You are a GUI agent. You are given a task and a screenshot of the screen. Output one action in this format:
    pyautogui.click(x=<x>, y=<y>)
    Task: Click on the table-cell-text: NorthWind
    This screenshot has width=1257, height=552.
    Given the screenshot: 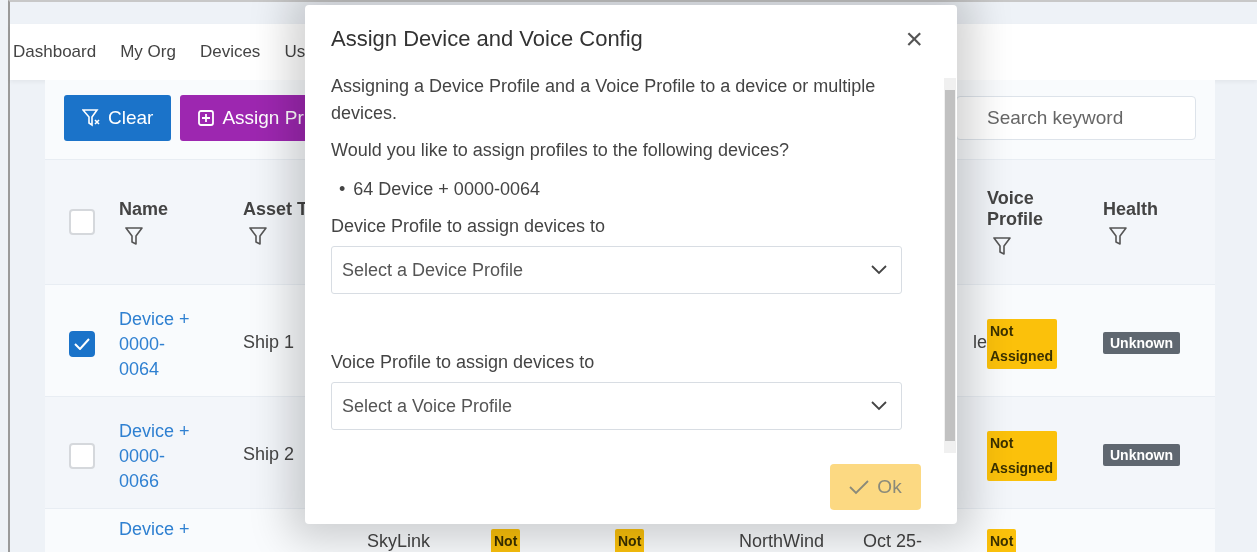 What is the action you would take?
    pyautogui.click(x=782, y=541)
    